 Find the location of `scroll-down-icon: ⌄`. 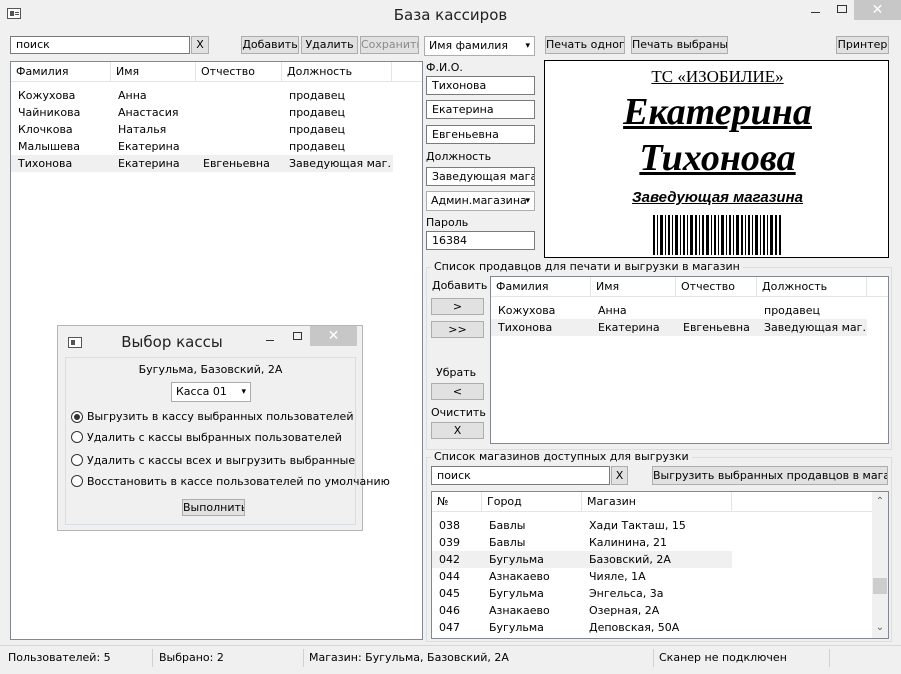

scroll-down-icon: ⌄ is located at coordinates (880, 628).